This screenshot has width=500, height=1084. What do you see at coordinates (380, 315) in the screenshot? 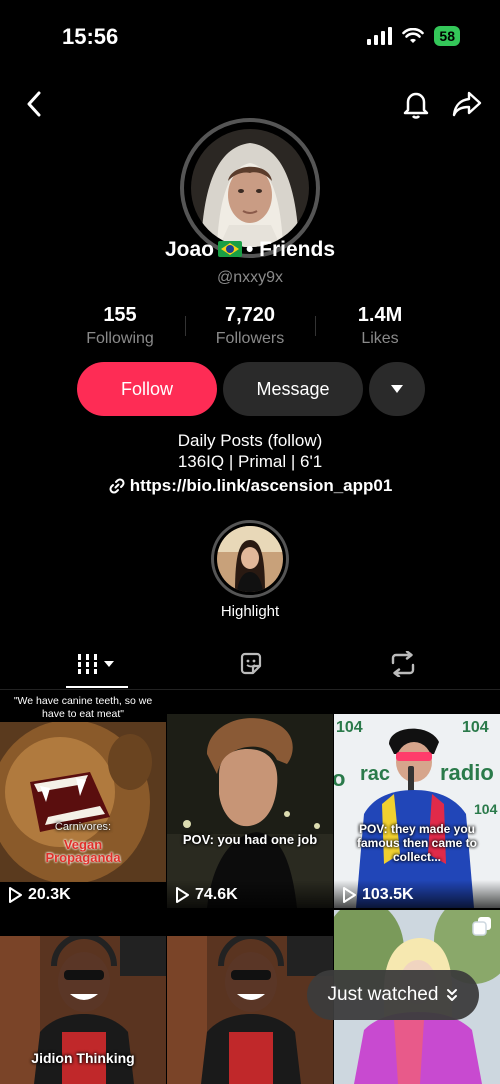
I see `stat-value: 1.4M` at bounding box center [380, 315].